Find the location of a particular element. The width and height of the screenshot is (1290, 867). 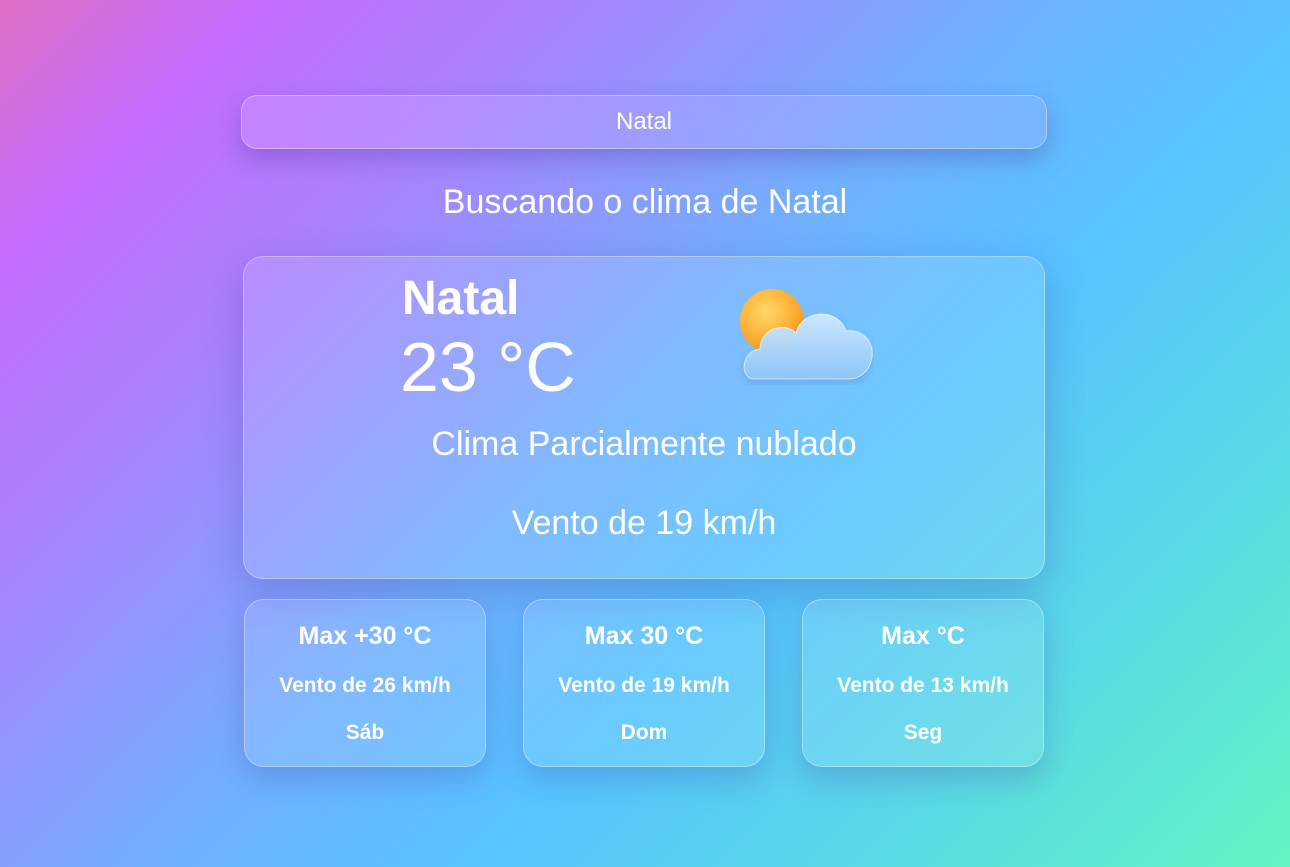

weather-condition: Clima Parcialmente nublado is located at coordinates (644, 444).